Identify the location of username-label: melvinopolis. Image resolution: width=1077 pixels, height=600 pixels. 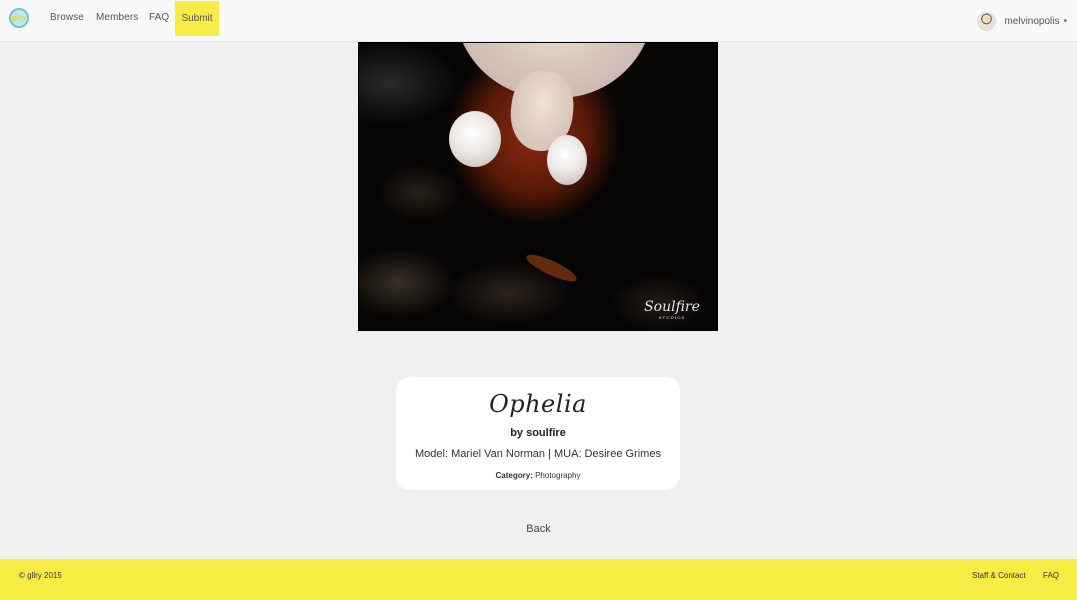
(1031, 21).